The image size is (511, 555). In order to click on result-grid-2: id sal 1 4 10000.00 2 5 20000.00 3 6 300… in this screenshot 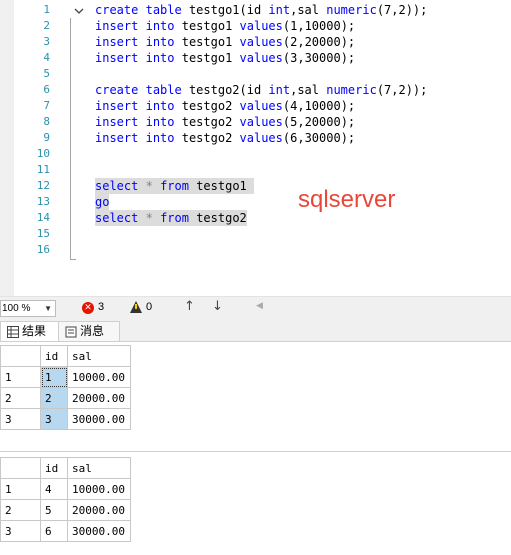, I will do `click(65, 499)`.